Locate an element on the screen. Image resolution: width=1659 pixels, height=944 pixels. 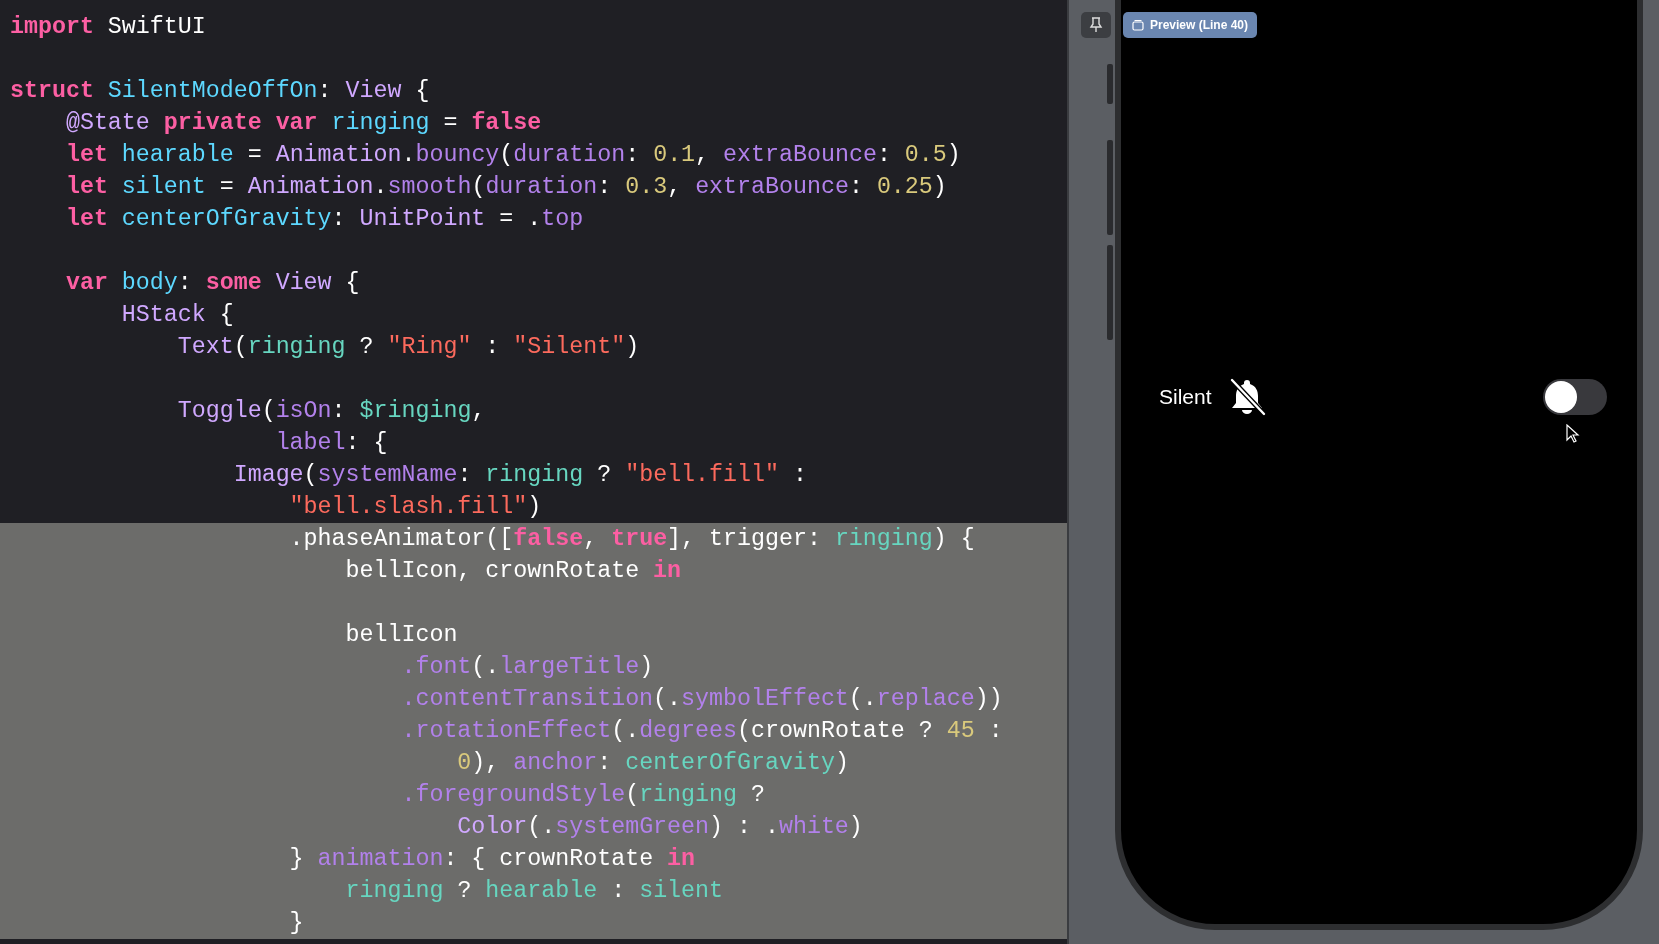
window-icon is located at coordinates (1138, 25).